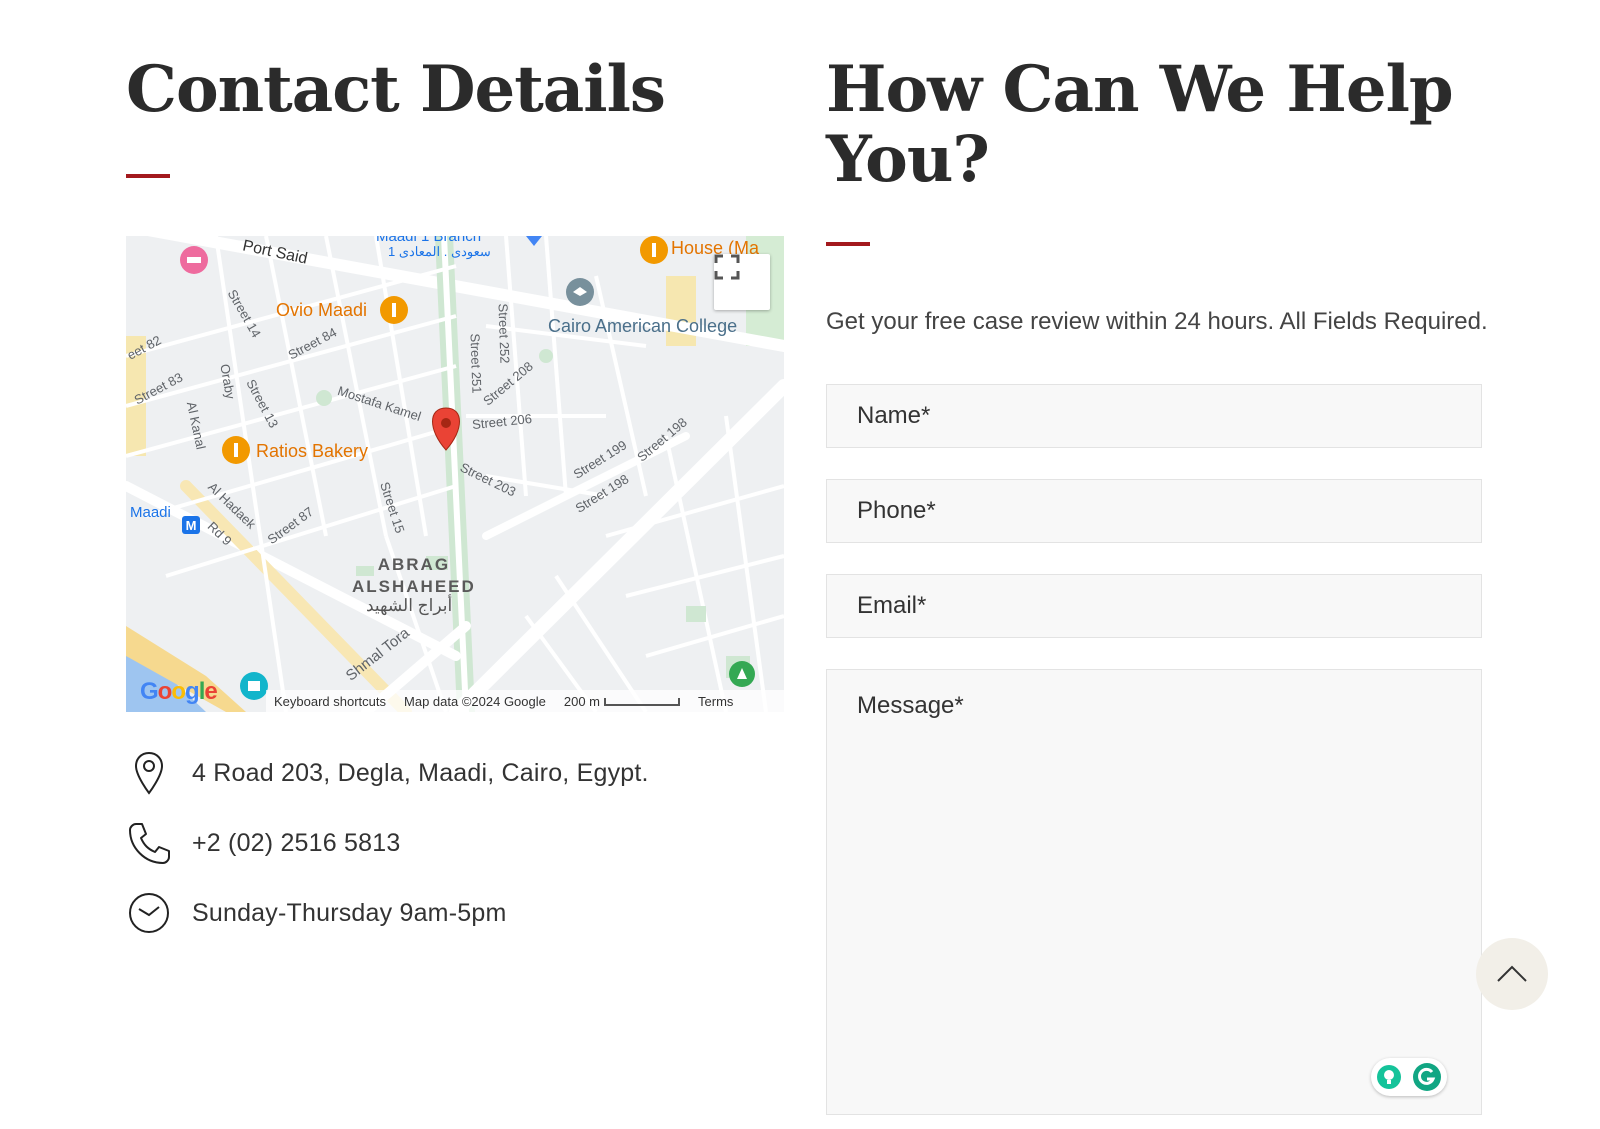 The height and width of the screenshot is (1129, 1600). I want to click on fullscreen-button, so click(742, 282).